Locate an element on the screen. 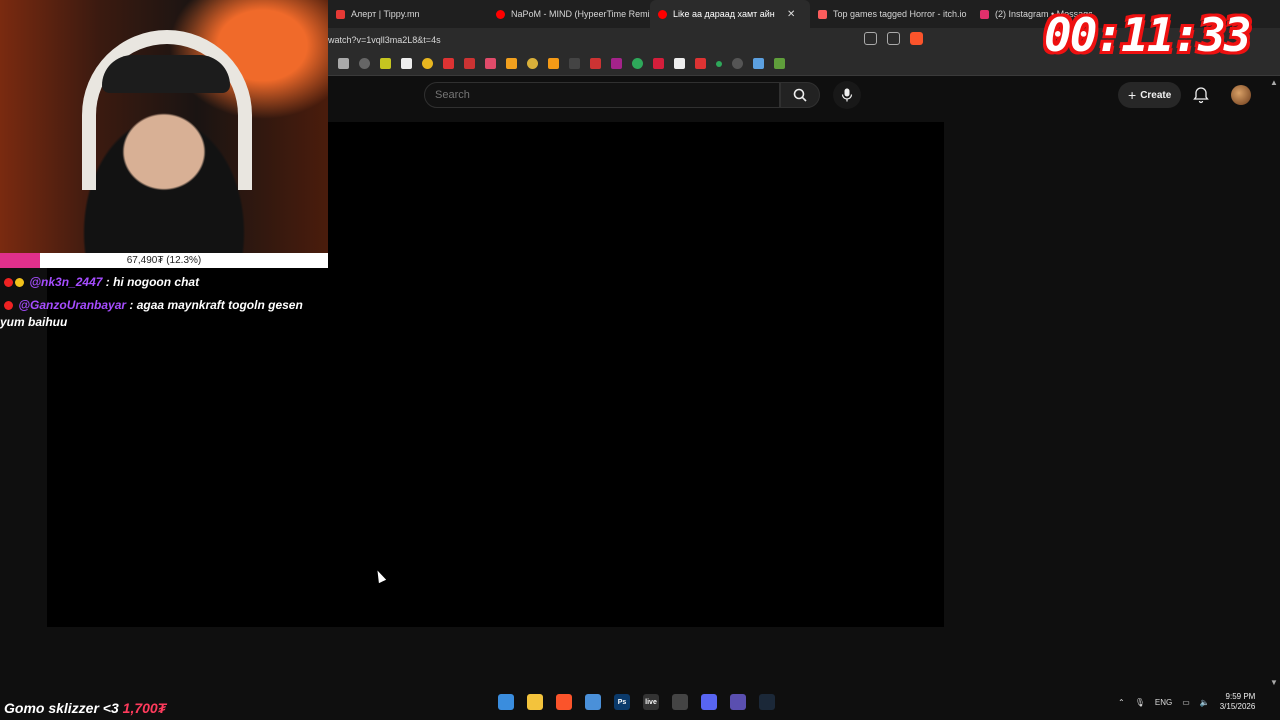  address-bar-actions is located at coordinates (893, 38).